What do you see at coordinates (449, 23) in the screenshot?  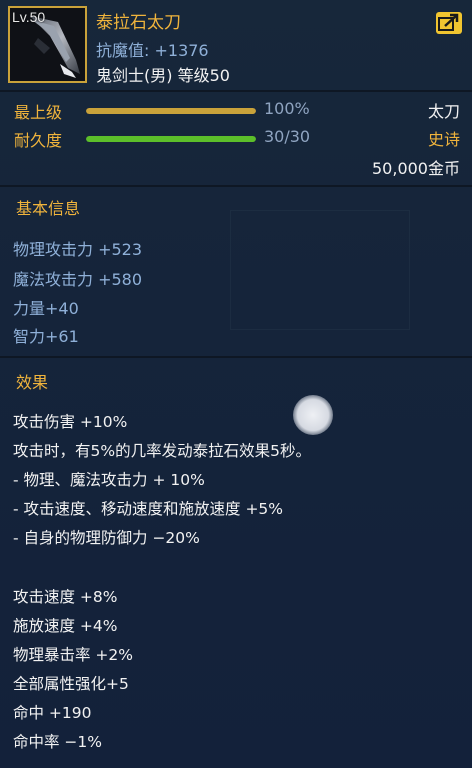 I see `share-arrow-icon` at bounding box center [449, 23].